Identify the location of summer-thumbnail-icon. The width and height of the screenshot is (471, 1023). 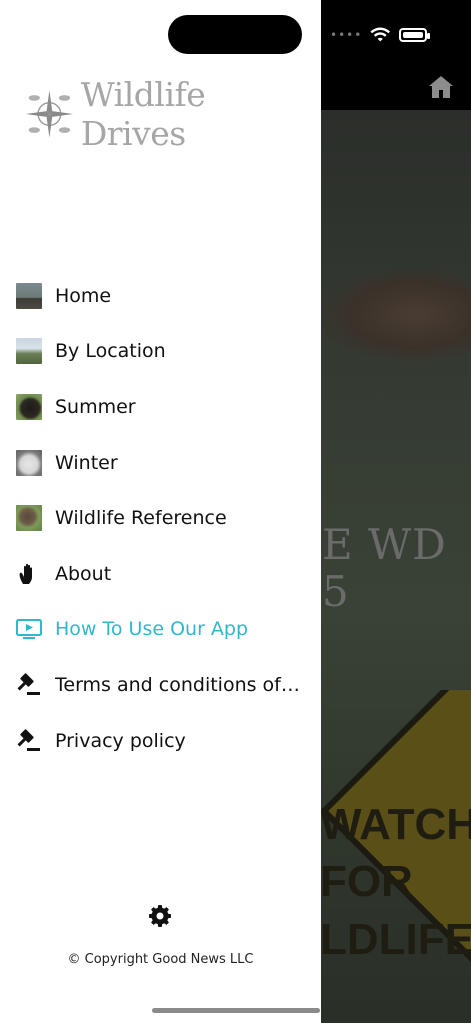
(29, 406).